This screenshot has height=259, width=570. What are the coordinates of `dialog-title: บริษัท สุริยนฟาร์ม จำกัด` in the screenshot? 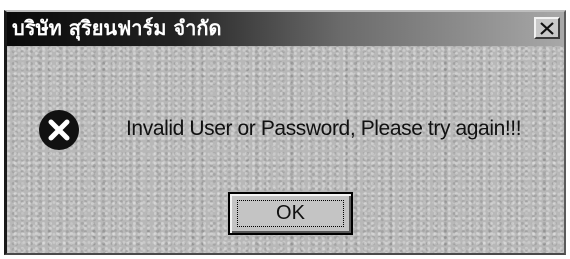 It's located at (117, 28).